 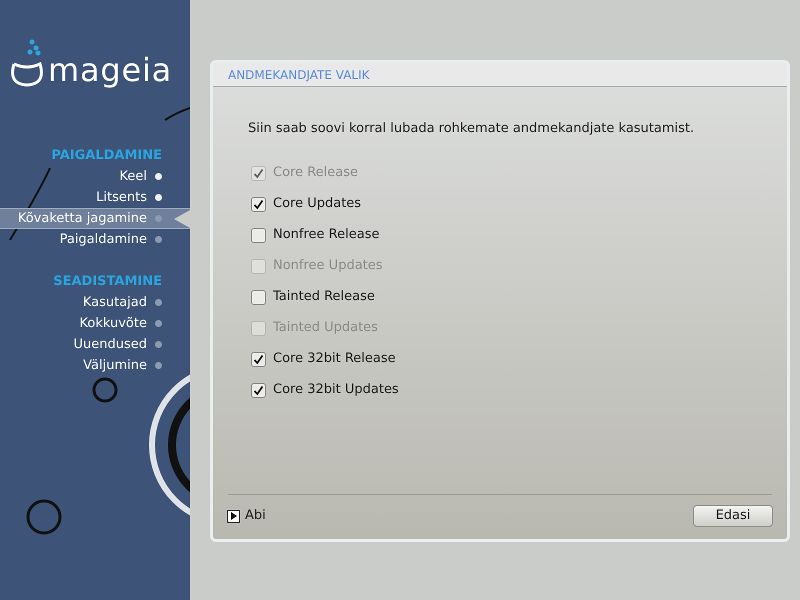 What do you see at coordinates (299, 75) in the screenshot?
I see `panel-title: ANDMEKANDJATE VALIK` at bounding box center [299, 75].